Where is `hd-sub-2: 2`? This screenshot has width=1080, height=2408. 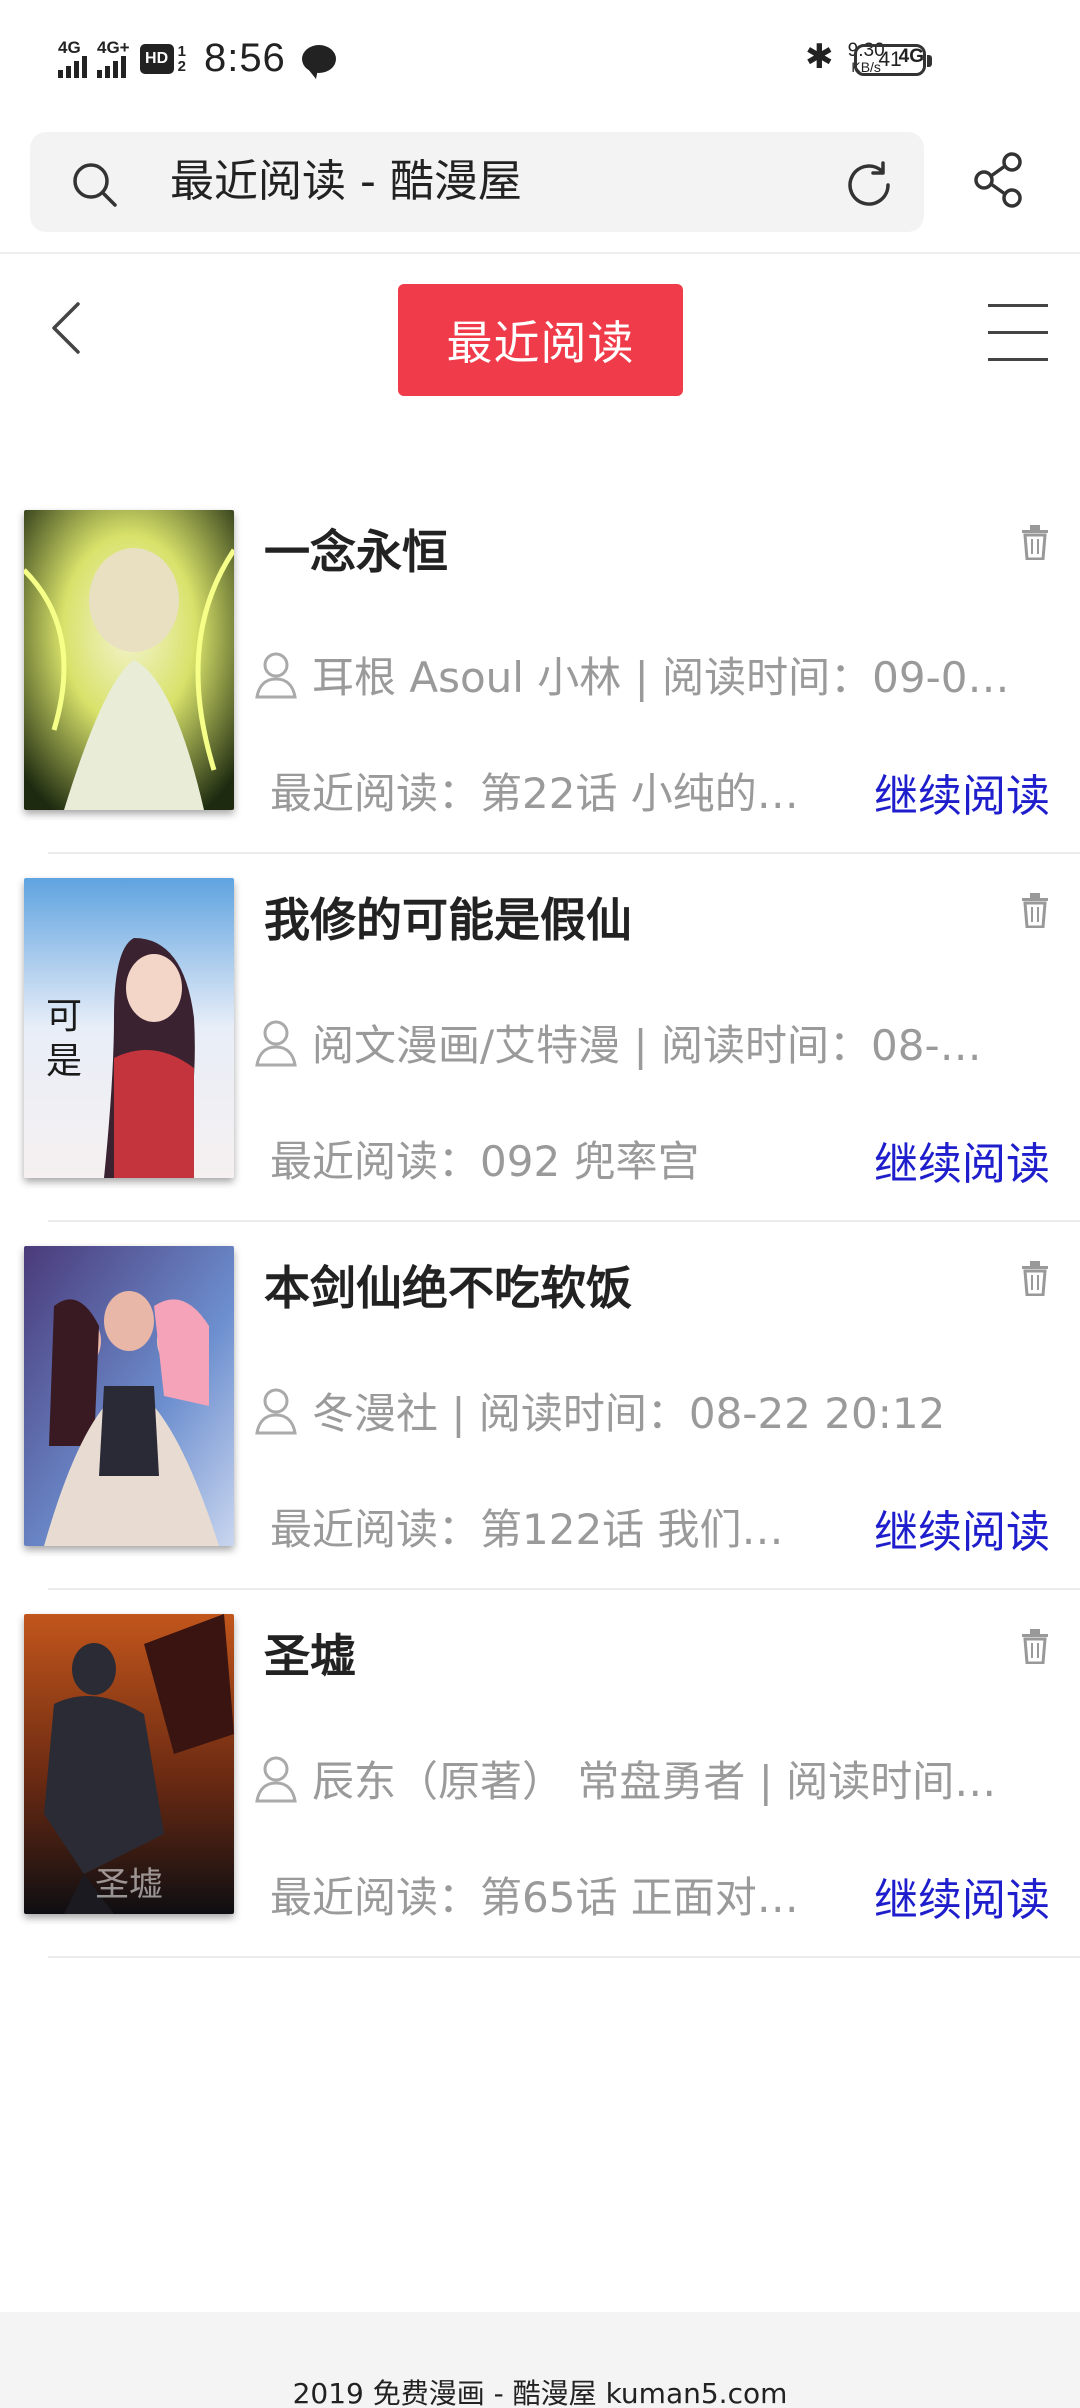
hd-sub-2: 2 is located at coordinates (181, 66).